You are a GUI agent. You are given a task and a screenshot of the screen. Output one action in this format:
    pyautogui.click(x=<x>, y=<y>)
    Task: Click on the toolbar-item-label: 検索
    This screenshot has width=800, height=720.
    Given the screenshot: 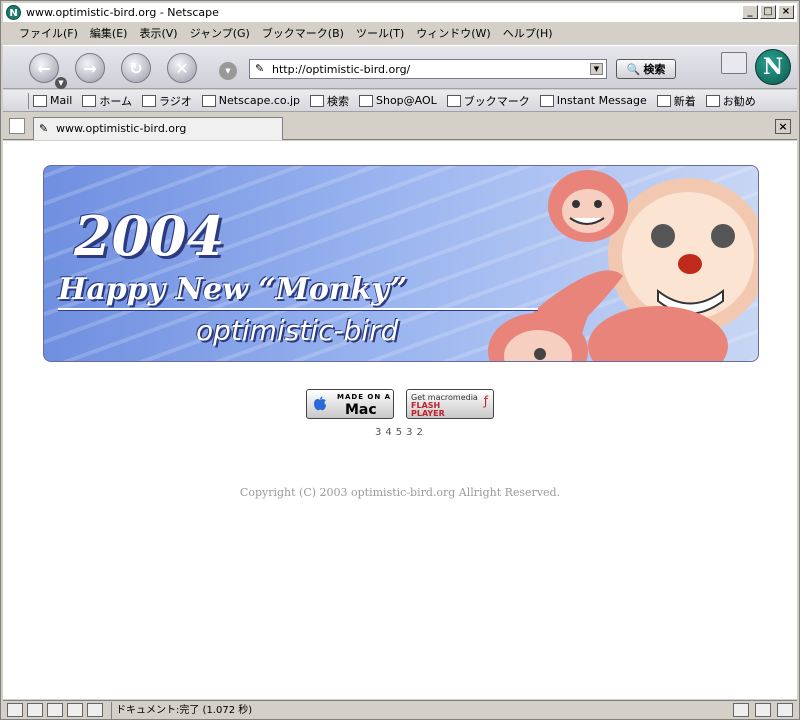 What is the action you would take?
    pyautogui.click(x=338, y=101)
    